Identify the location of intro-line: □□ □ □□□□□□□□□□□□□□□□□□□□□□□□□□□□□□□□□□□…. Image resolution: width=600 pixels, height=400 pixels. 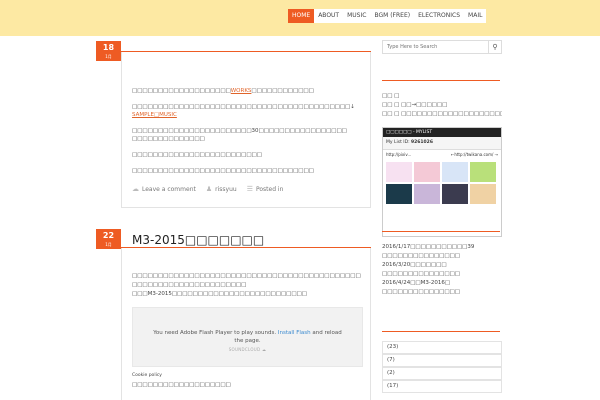
(442, 114).